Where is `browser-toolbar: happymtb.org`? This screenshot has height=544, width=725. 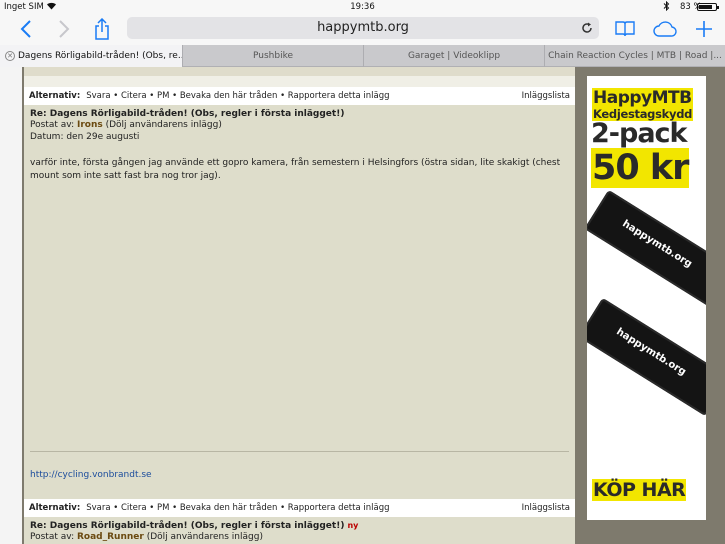 browser-toolbar: happymtb.org is located at coordinates (362, 29).